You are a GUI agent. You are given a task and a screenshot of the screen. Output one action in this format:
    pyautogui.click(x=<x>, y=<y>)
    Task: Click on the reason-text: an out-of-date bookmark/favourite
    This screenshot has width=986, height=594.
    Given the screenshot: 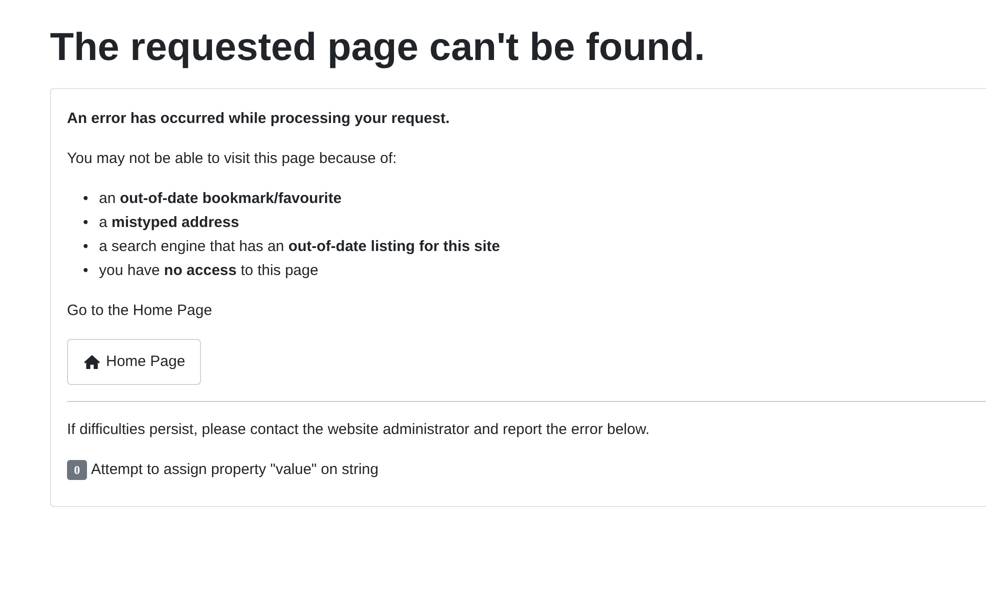 What is the action you would take?
    pyautogui.click(x=220, y=199)
    